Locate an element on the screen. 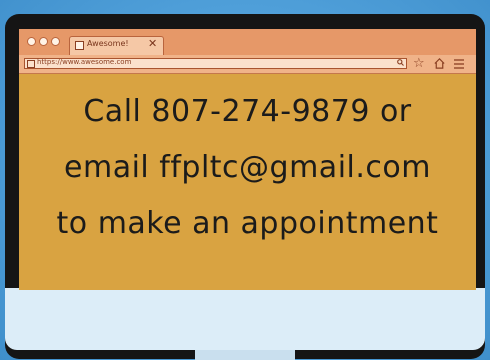  tab-favicon-icon is located at coordinates (79, 45).